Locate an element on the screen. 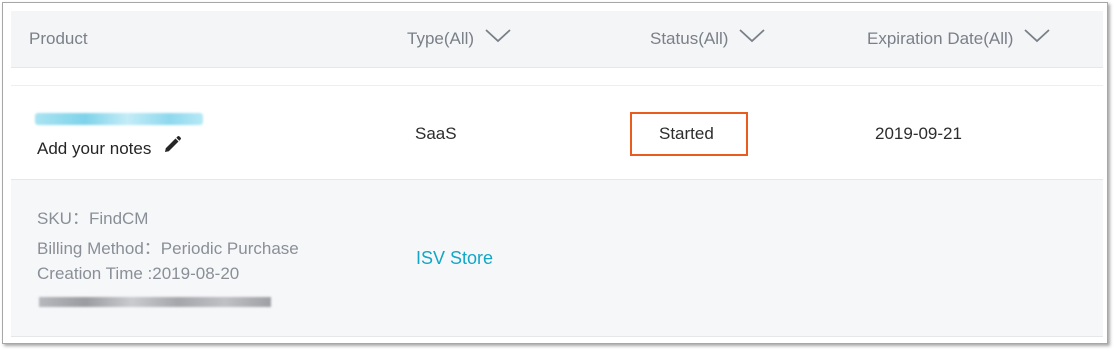 Image resolution: width=1114 pixels, height=352 pixels. pencil-icon is located at coordinates (172, 147).